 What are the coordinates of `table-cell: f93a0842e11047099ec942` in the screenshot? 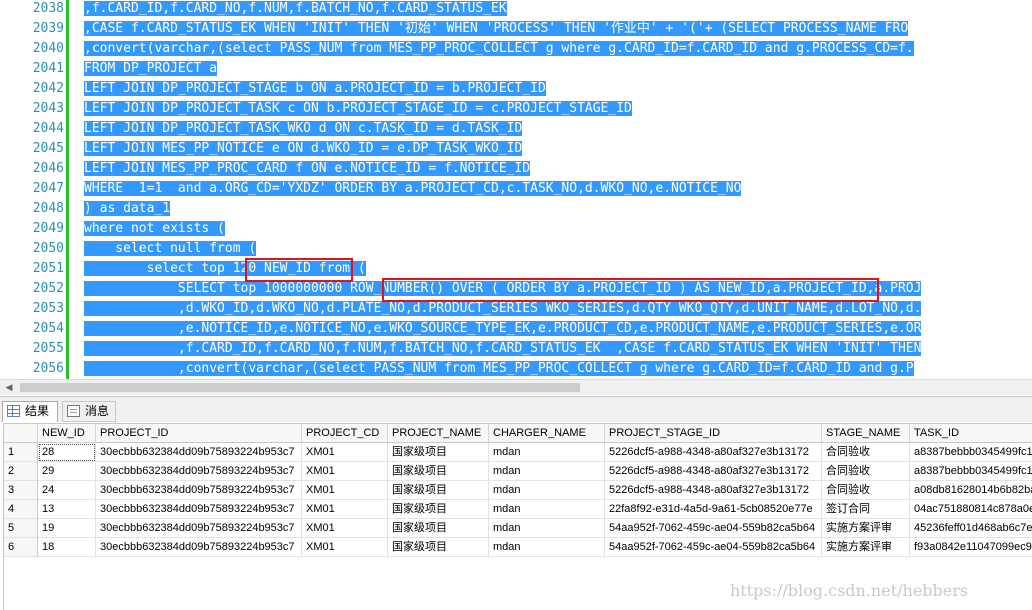 It's located at (971, 547).